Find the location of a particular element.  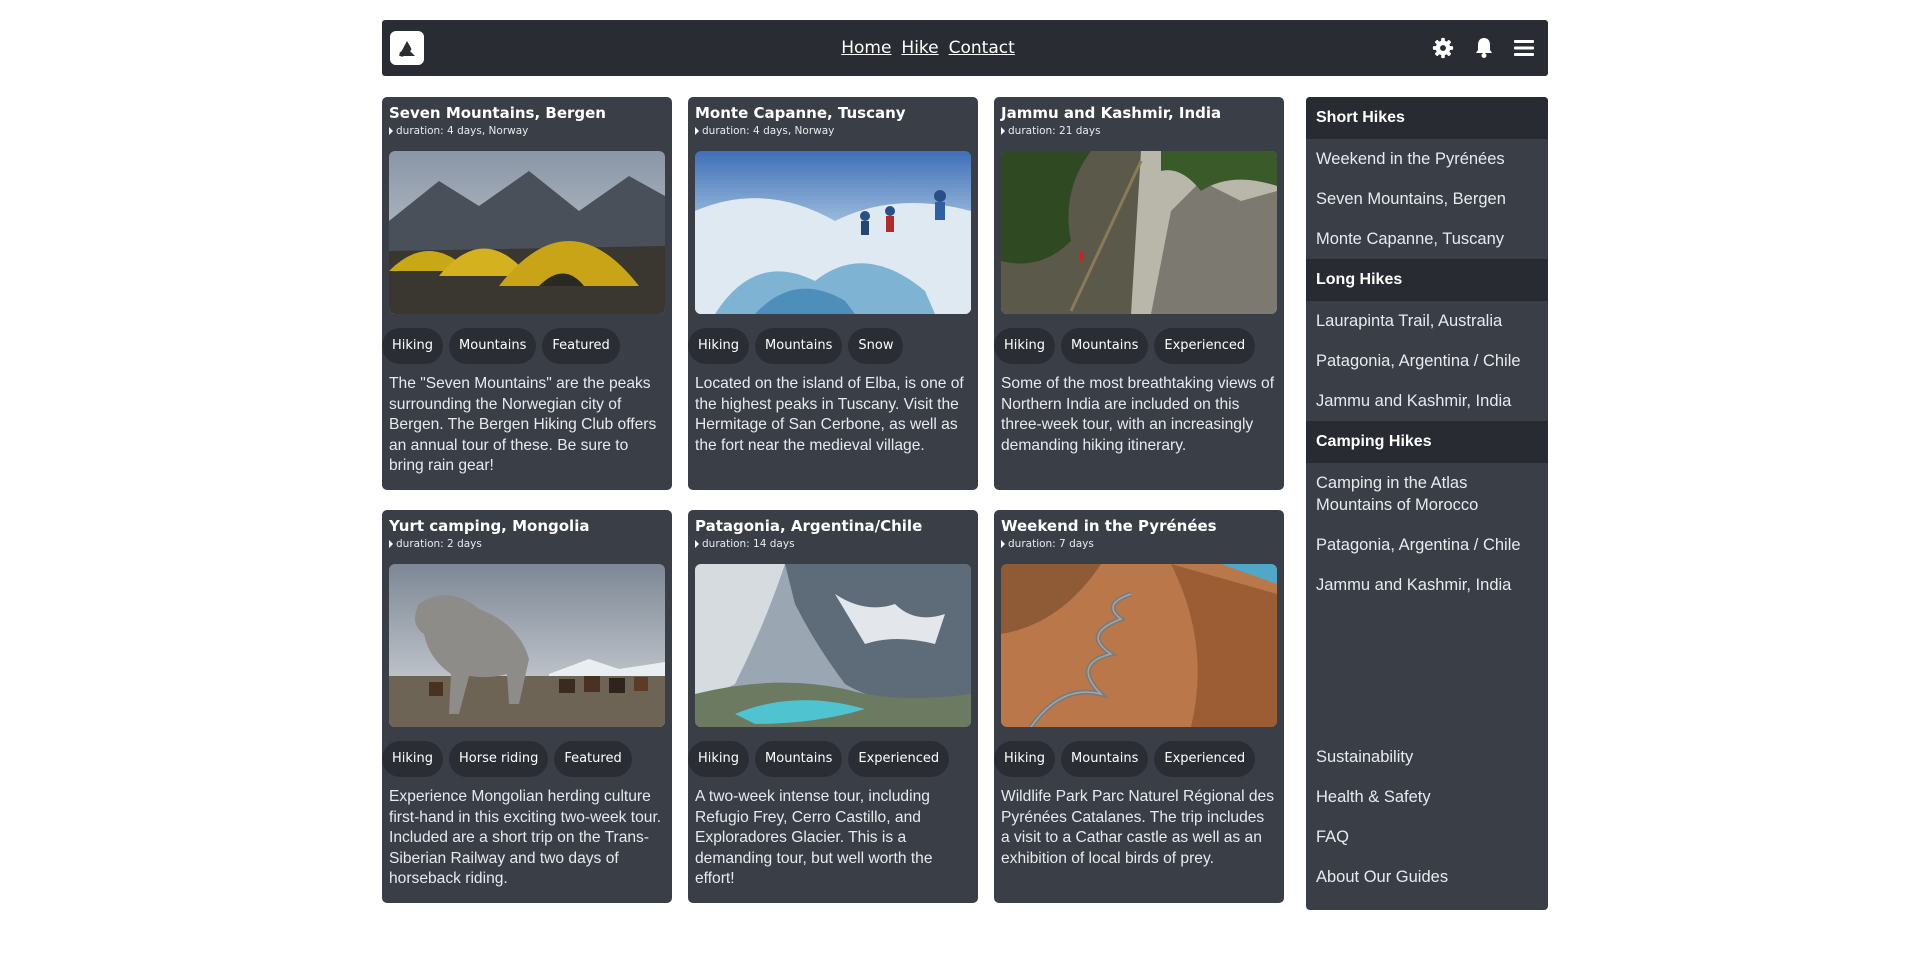

tag-chip: Snow is located at coordinates (876, 346).